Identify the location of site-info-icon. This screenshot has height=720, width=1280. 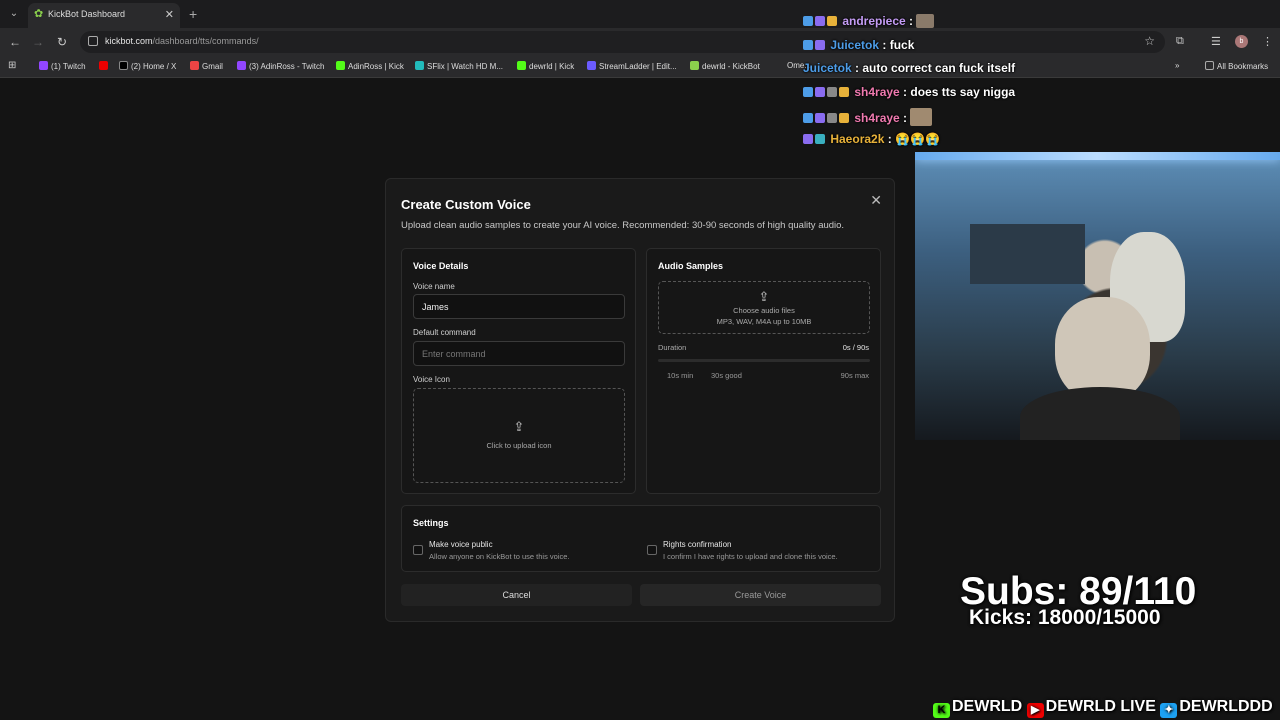
(93, 41).